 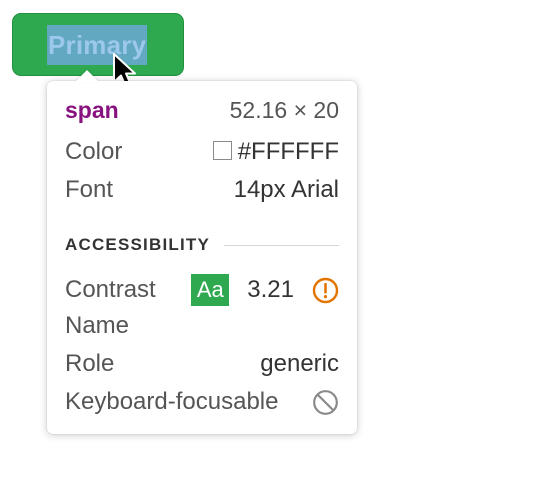 I want to click on role-row: Role generic, so click(x=202, y=364).